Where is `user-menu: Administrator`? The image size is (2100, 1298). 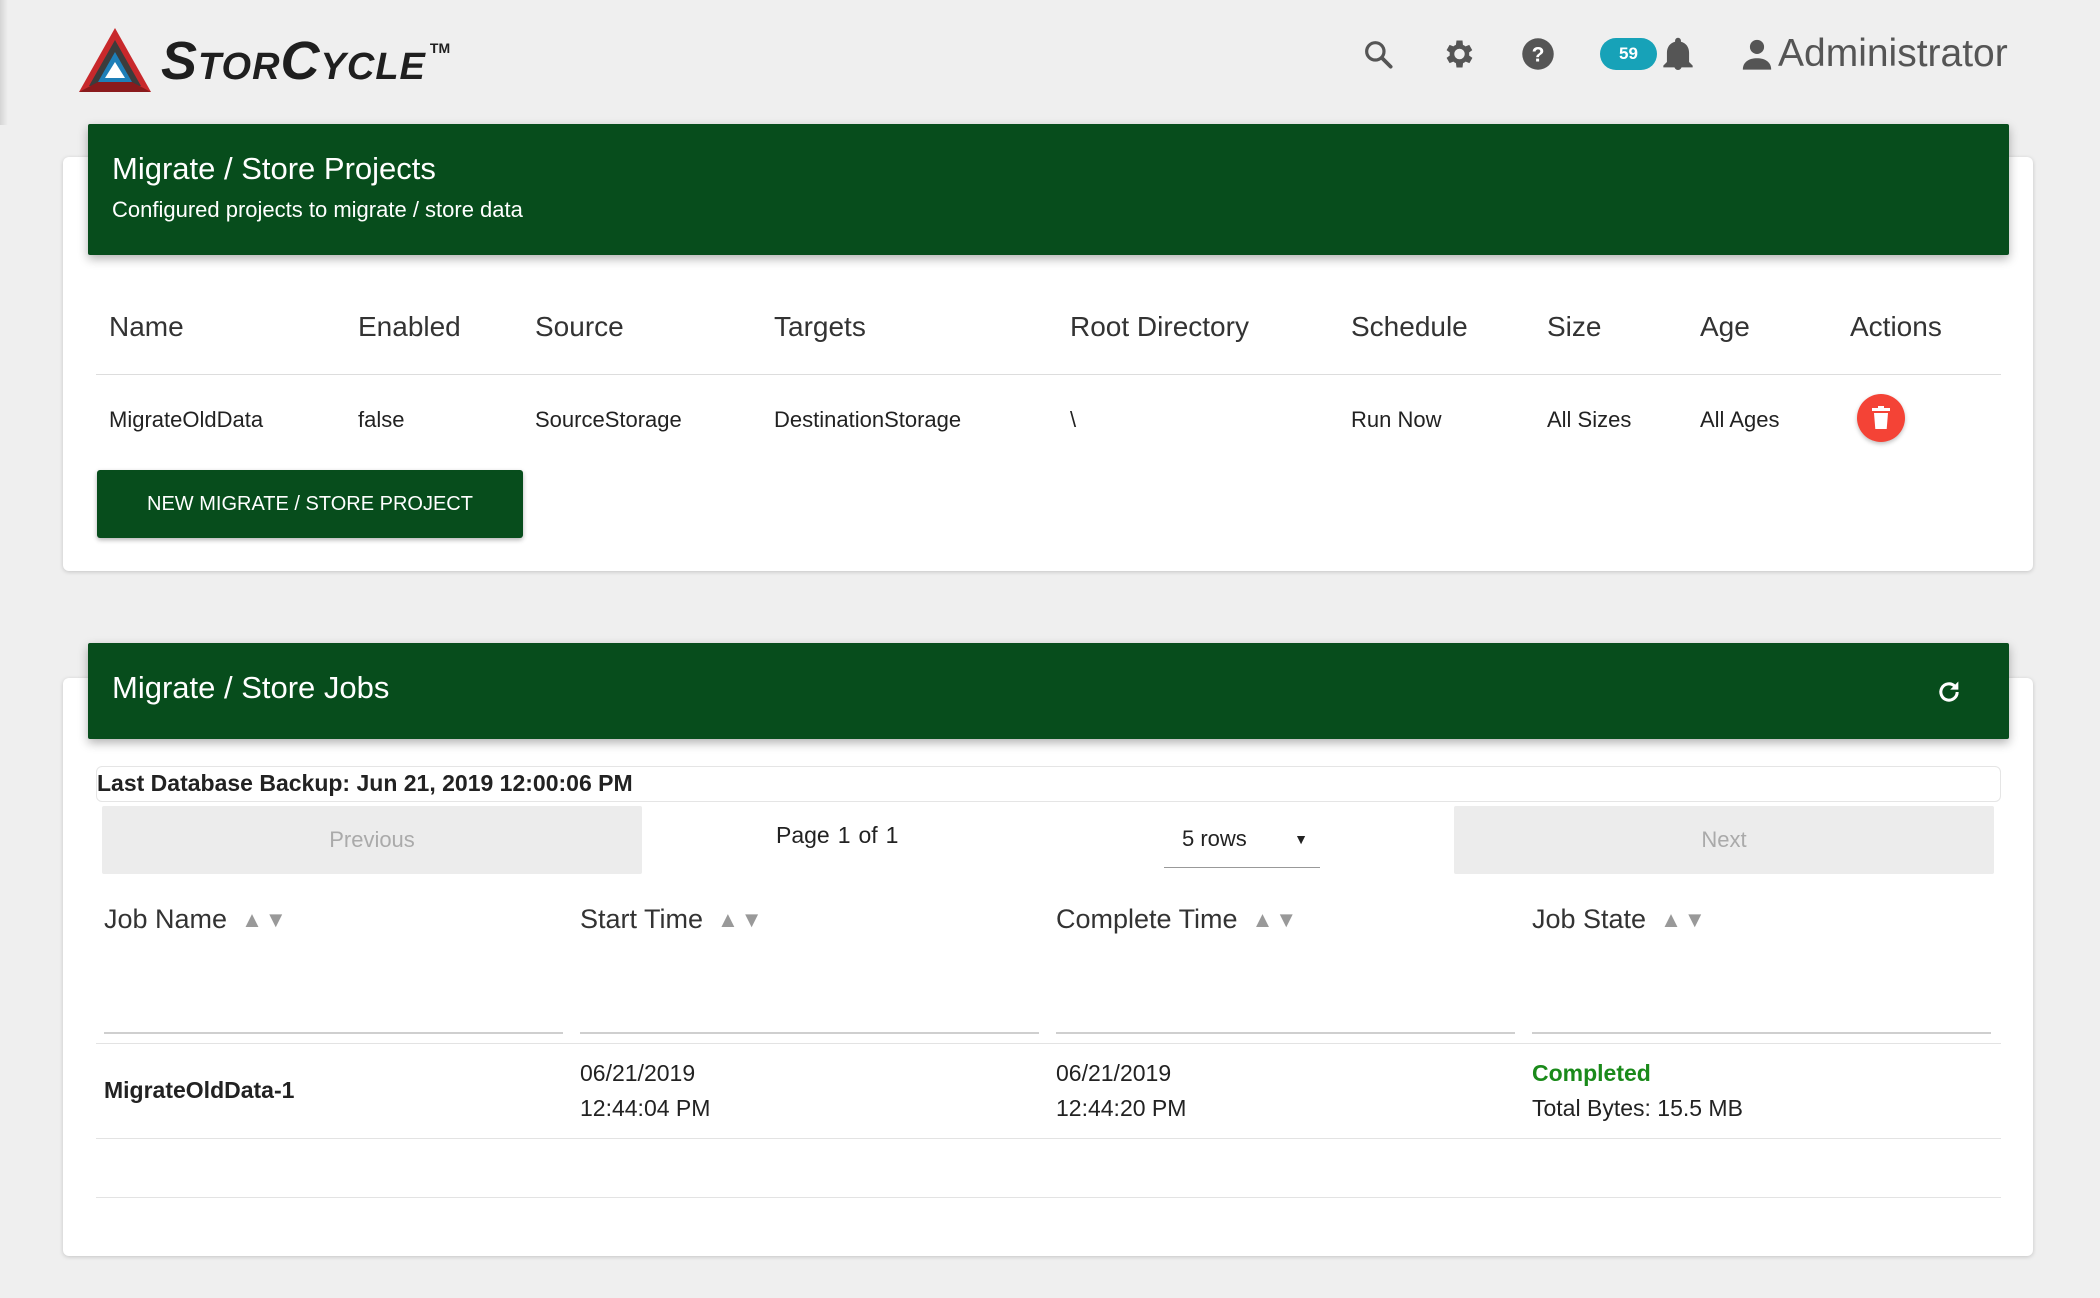 user-menu: Administrator is located at coordinates (1874, 54).